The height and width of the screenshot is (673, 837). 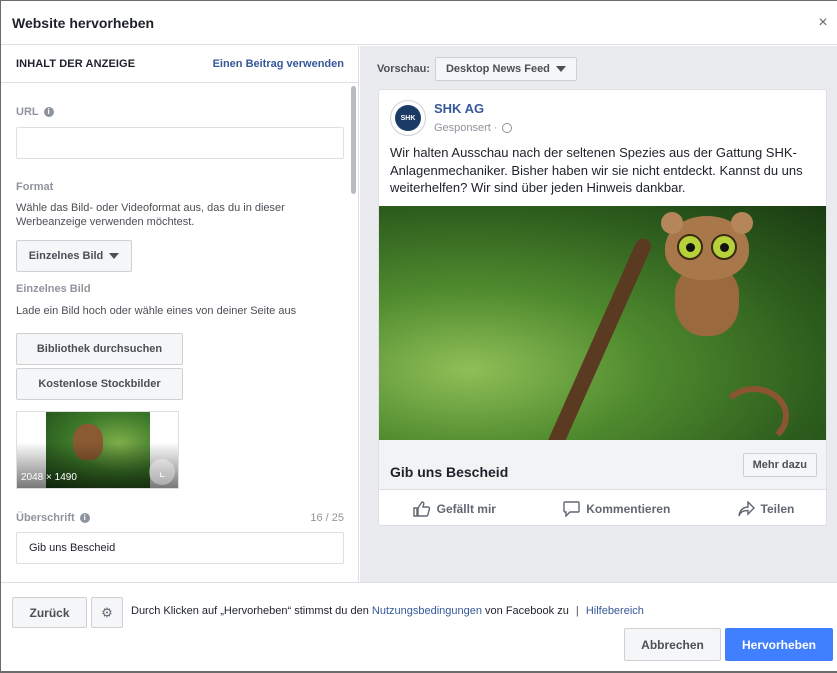 I want to click on placement-select: Desktop News Feed, so click(x=505, y=69).